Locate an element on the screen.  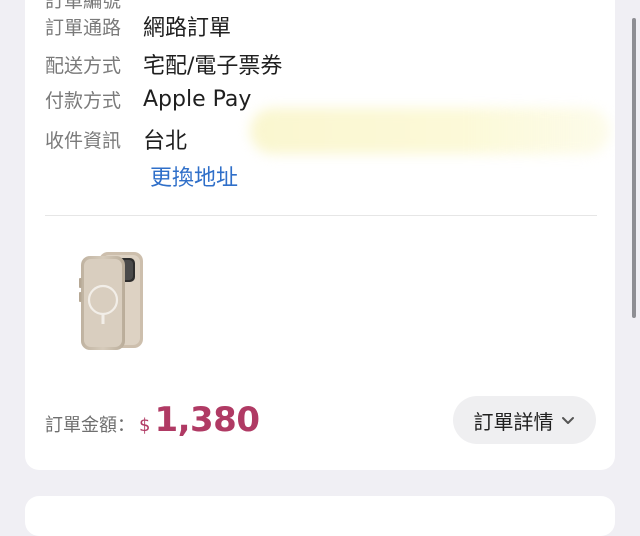
recipient-info-row: 收件資訊 台北 is located at coordinates (116, 139).